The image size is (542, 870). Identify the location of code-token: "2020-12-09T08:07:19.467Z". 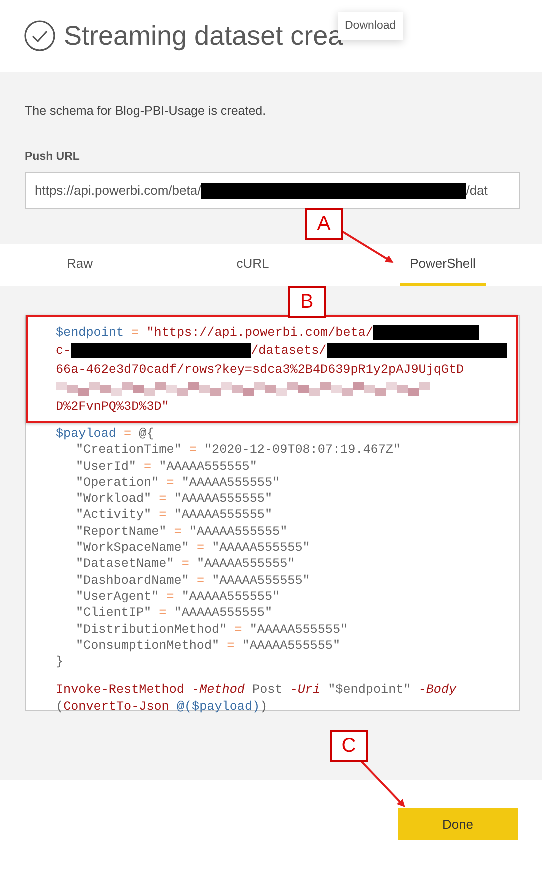
(302, 450).